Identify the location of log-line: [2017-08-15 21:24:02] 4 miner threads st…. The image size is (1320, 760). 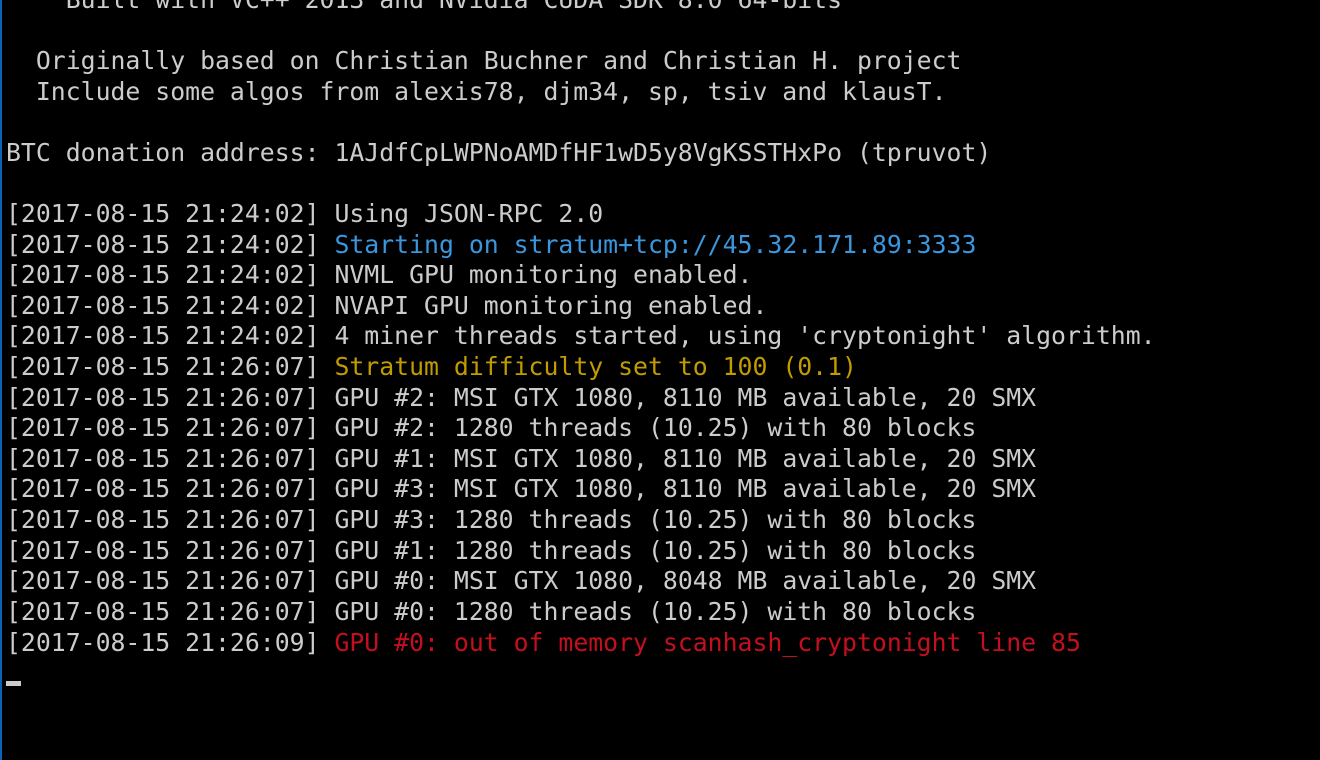
(581, 335).